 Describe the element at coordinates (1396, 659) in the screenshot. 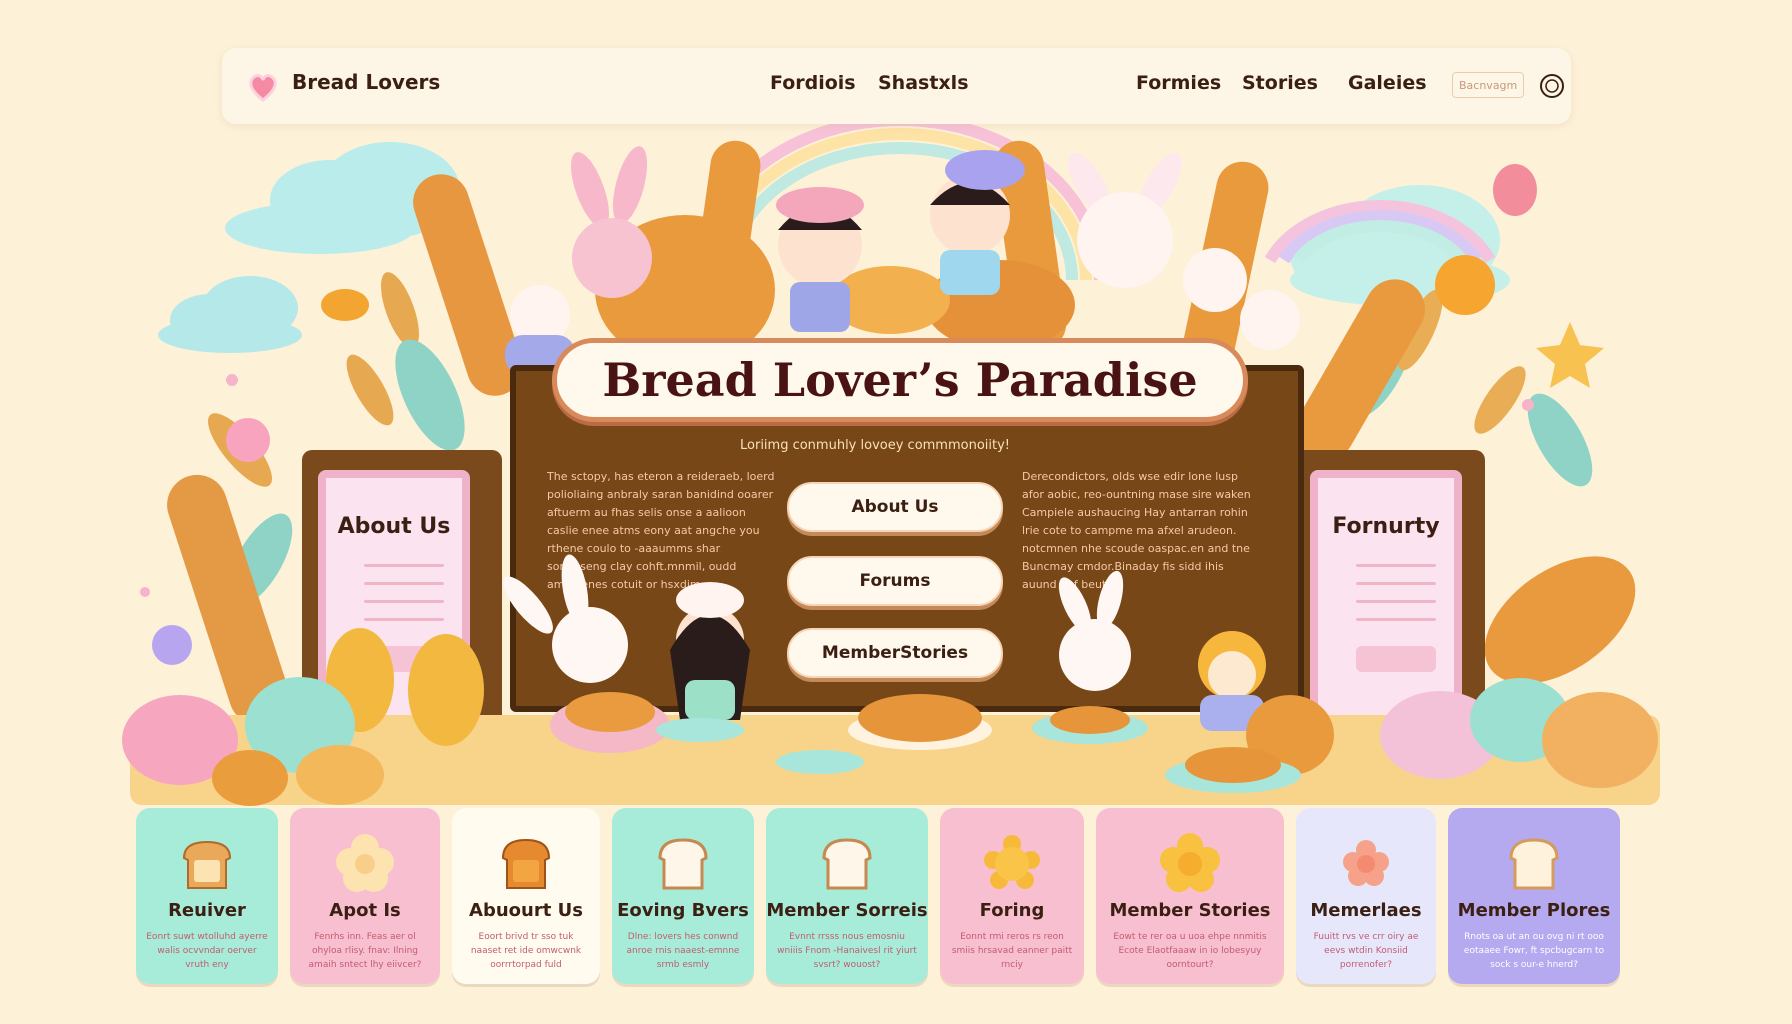

I see `panel-community-button` at that location.